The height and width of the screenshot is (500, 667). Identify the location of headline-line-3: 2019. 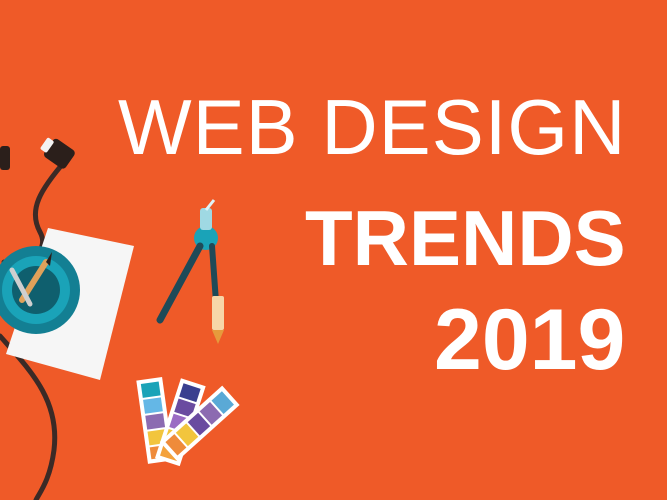
(530, 340).